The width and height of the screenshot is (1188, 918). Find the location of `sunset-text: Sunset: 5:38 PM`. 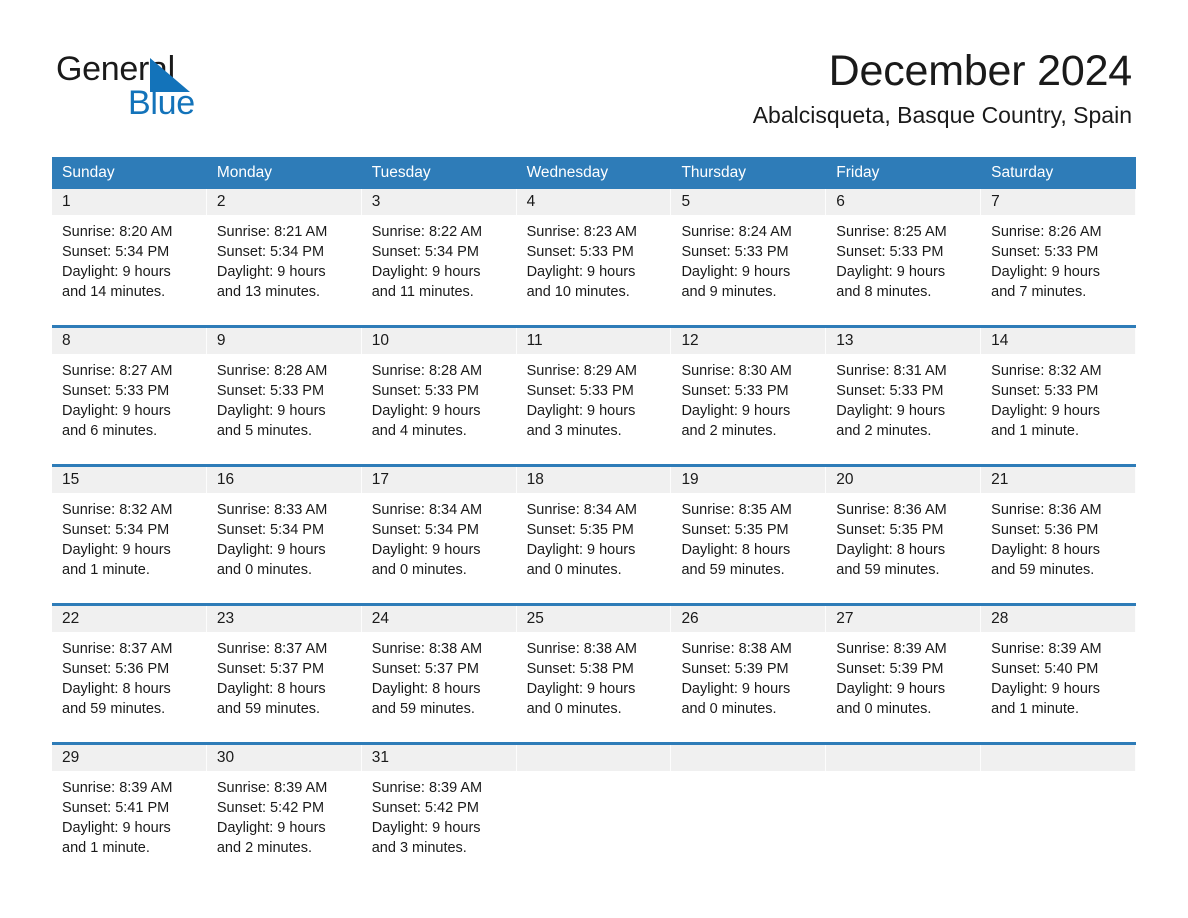

sunset-text: Sunset: 5:38 PM is located at coordinates (580, 669).